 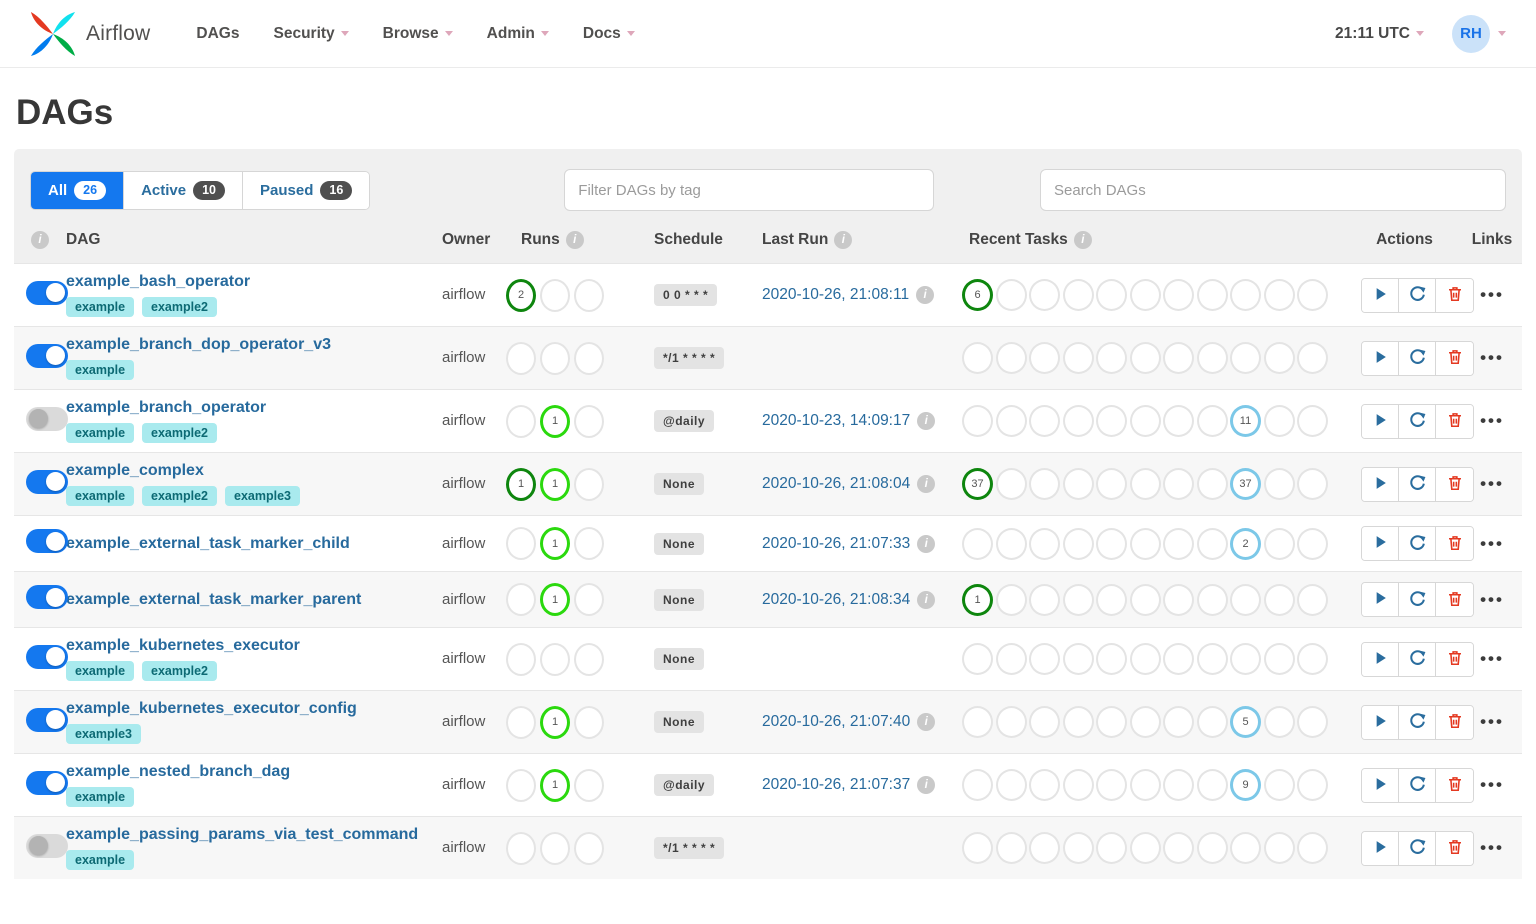 I want to click on nav-item-docs: Docs, so click(x=609, y=34).